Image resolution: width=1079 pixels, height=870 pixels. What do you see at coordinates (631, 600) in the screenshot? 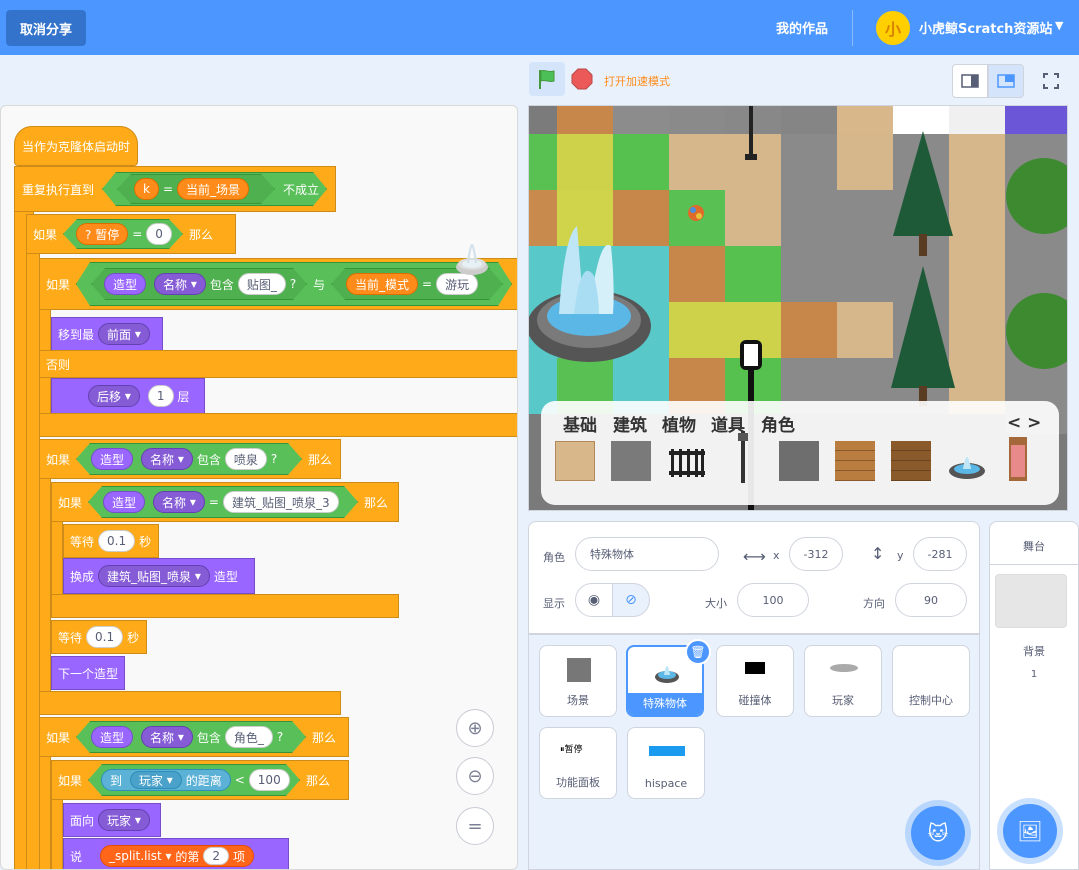
I see `hide-eye-icon: ⊘` at bounding box center [631, 600].